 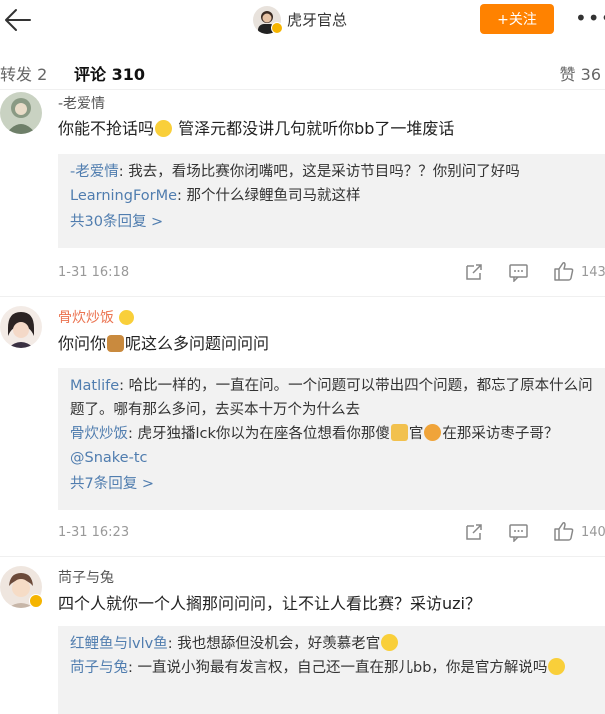 I want to click on comment-username: 苘子与兔, so click(x=86, y=577).